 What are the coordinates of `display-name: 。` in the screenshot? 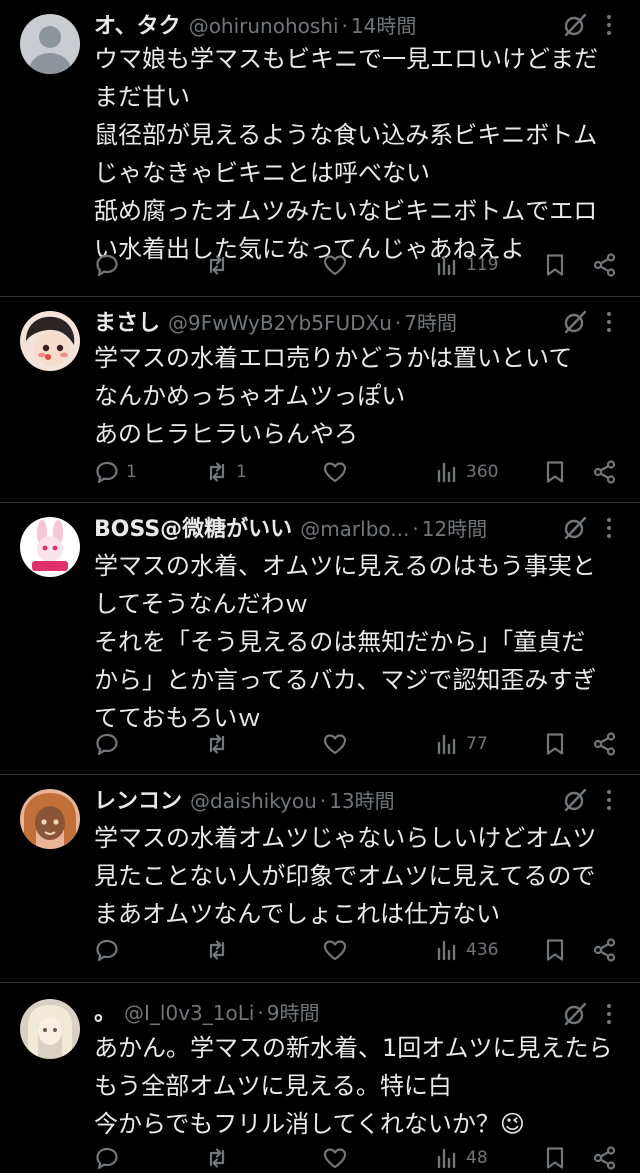 It's located at (105, 1011).